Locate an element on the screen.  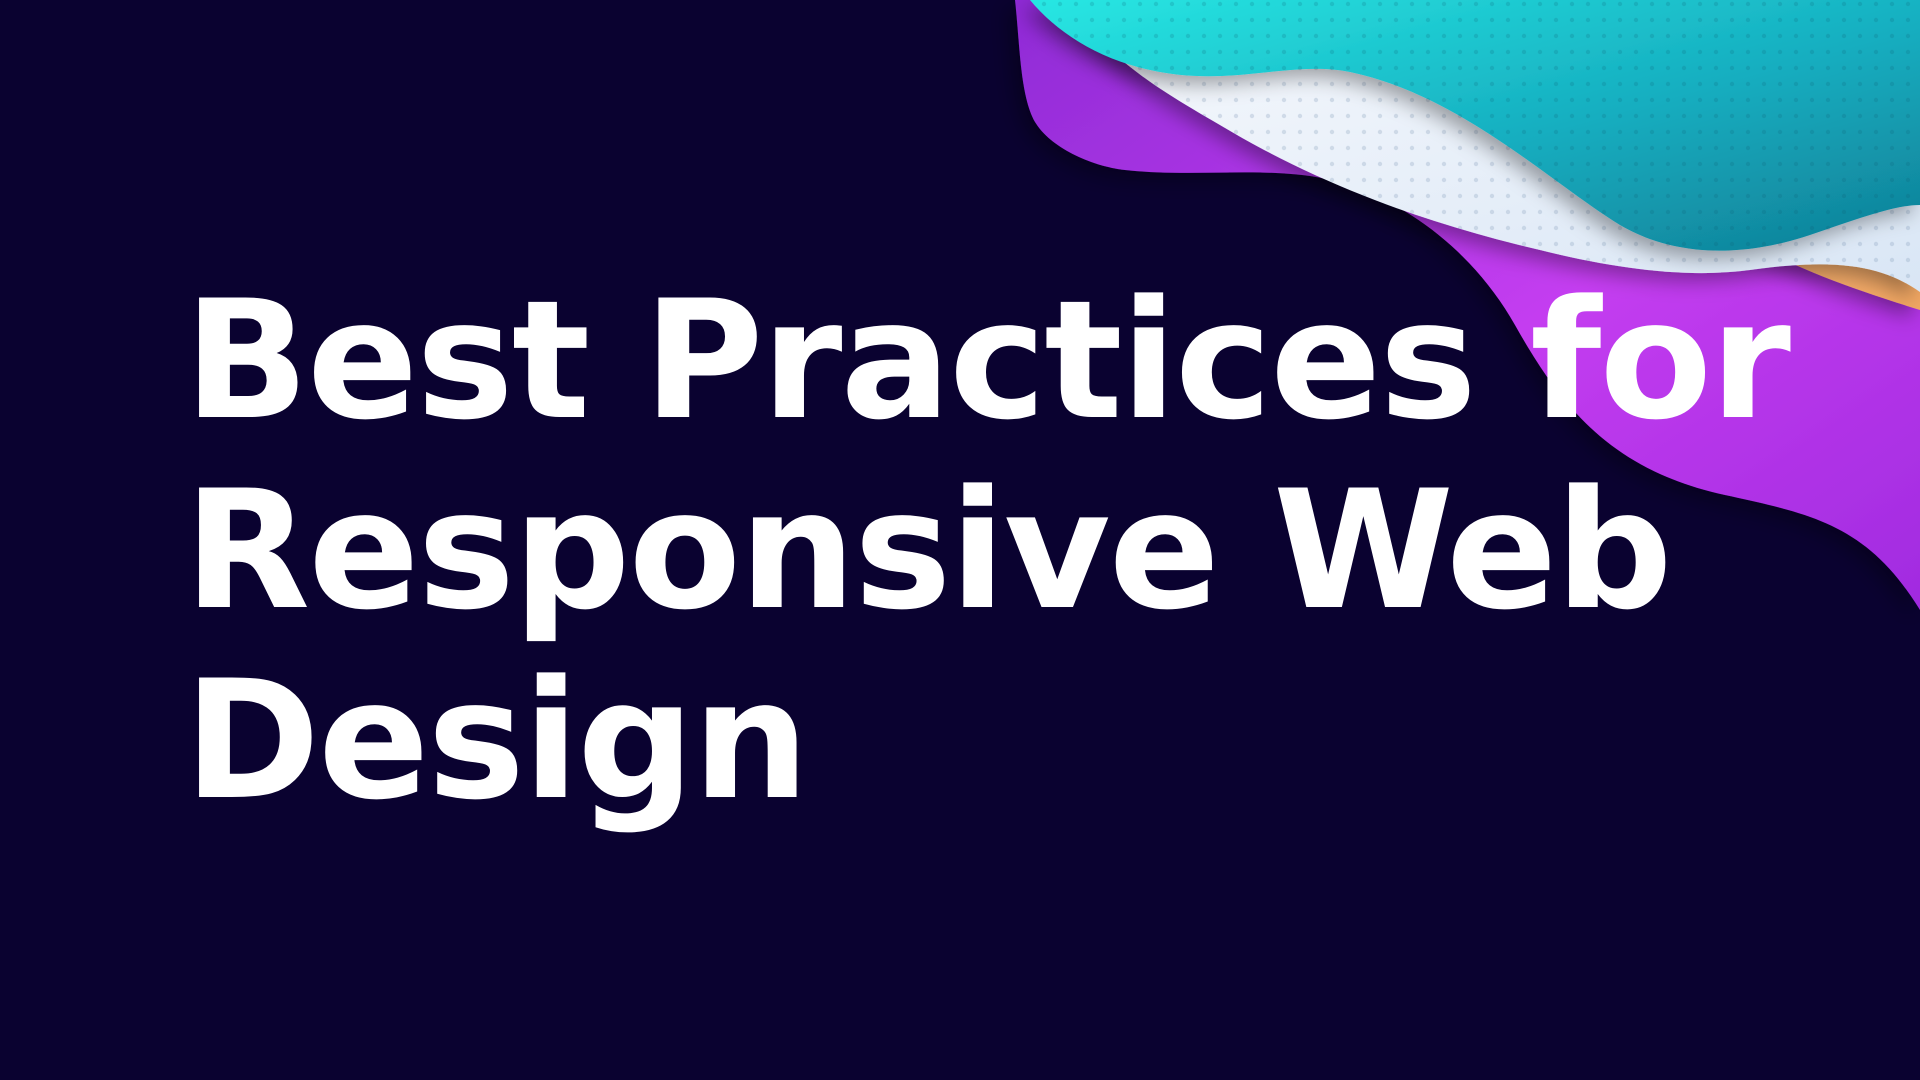
title-line-1: Best Practices for is located at coordinates (987, 360).